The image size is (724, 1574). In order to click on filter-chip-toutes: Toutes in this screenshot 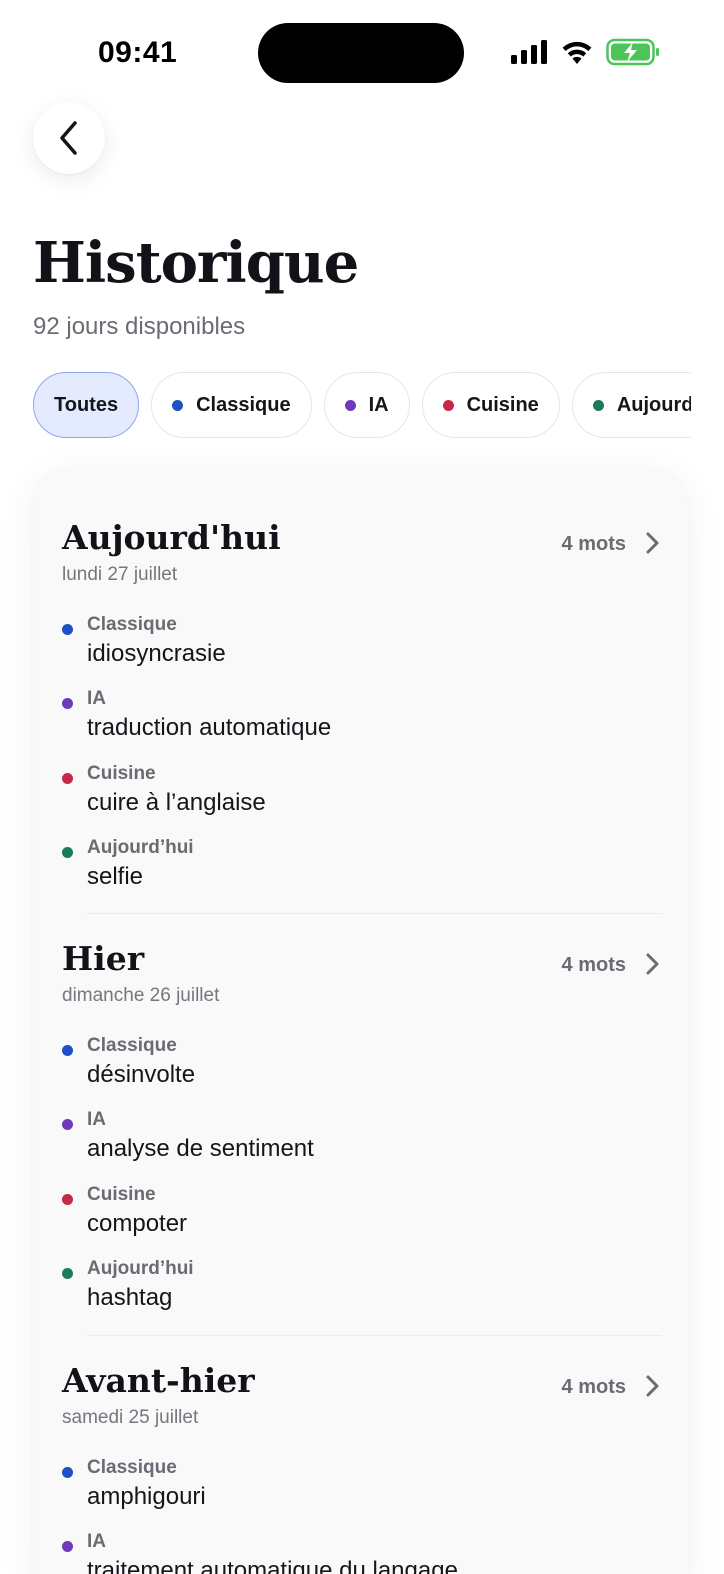, I will do `click(86, 405)`.